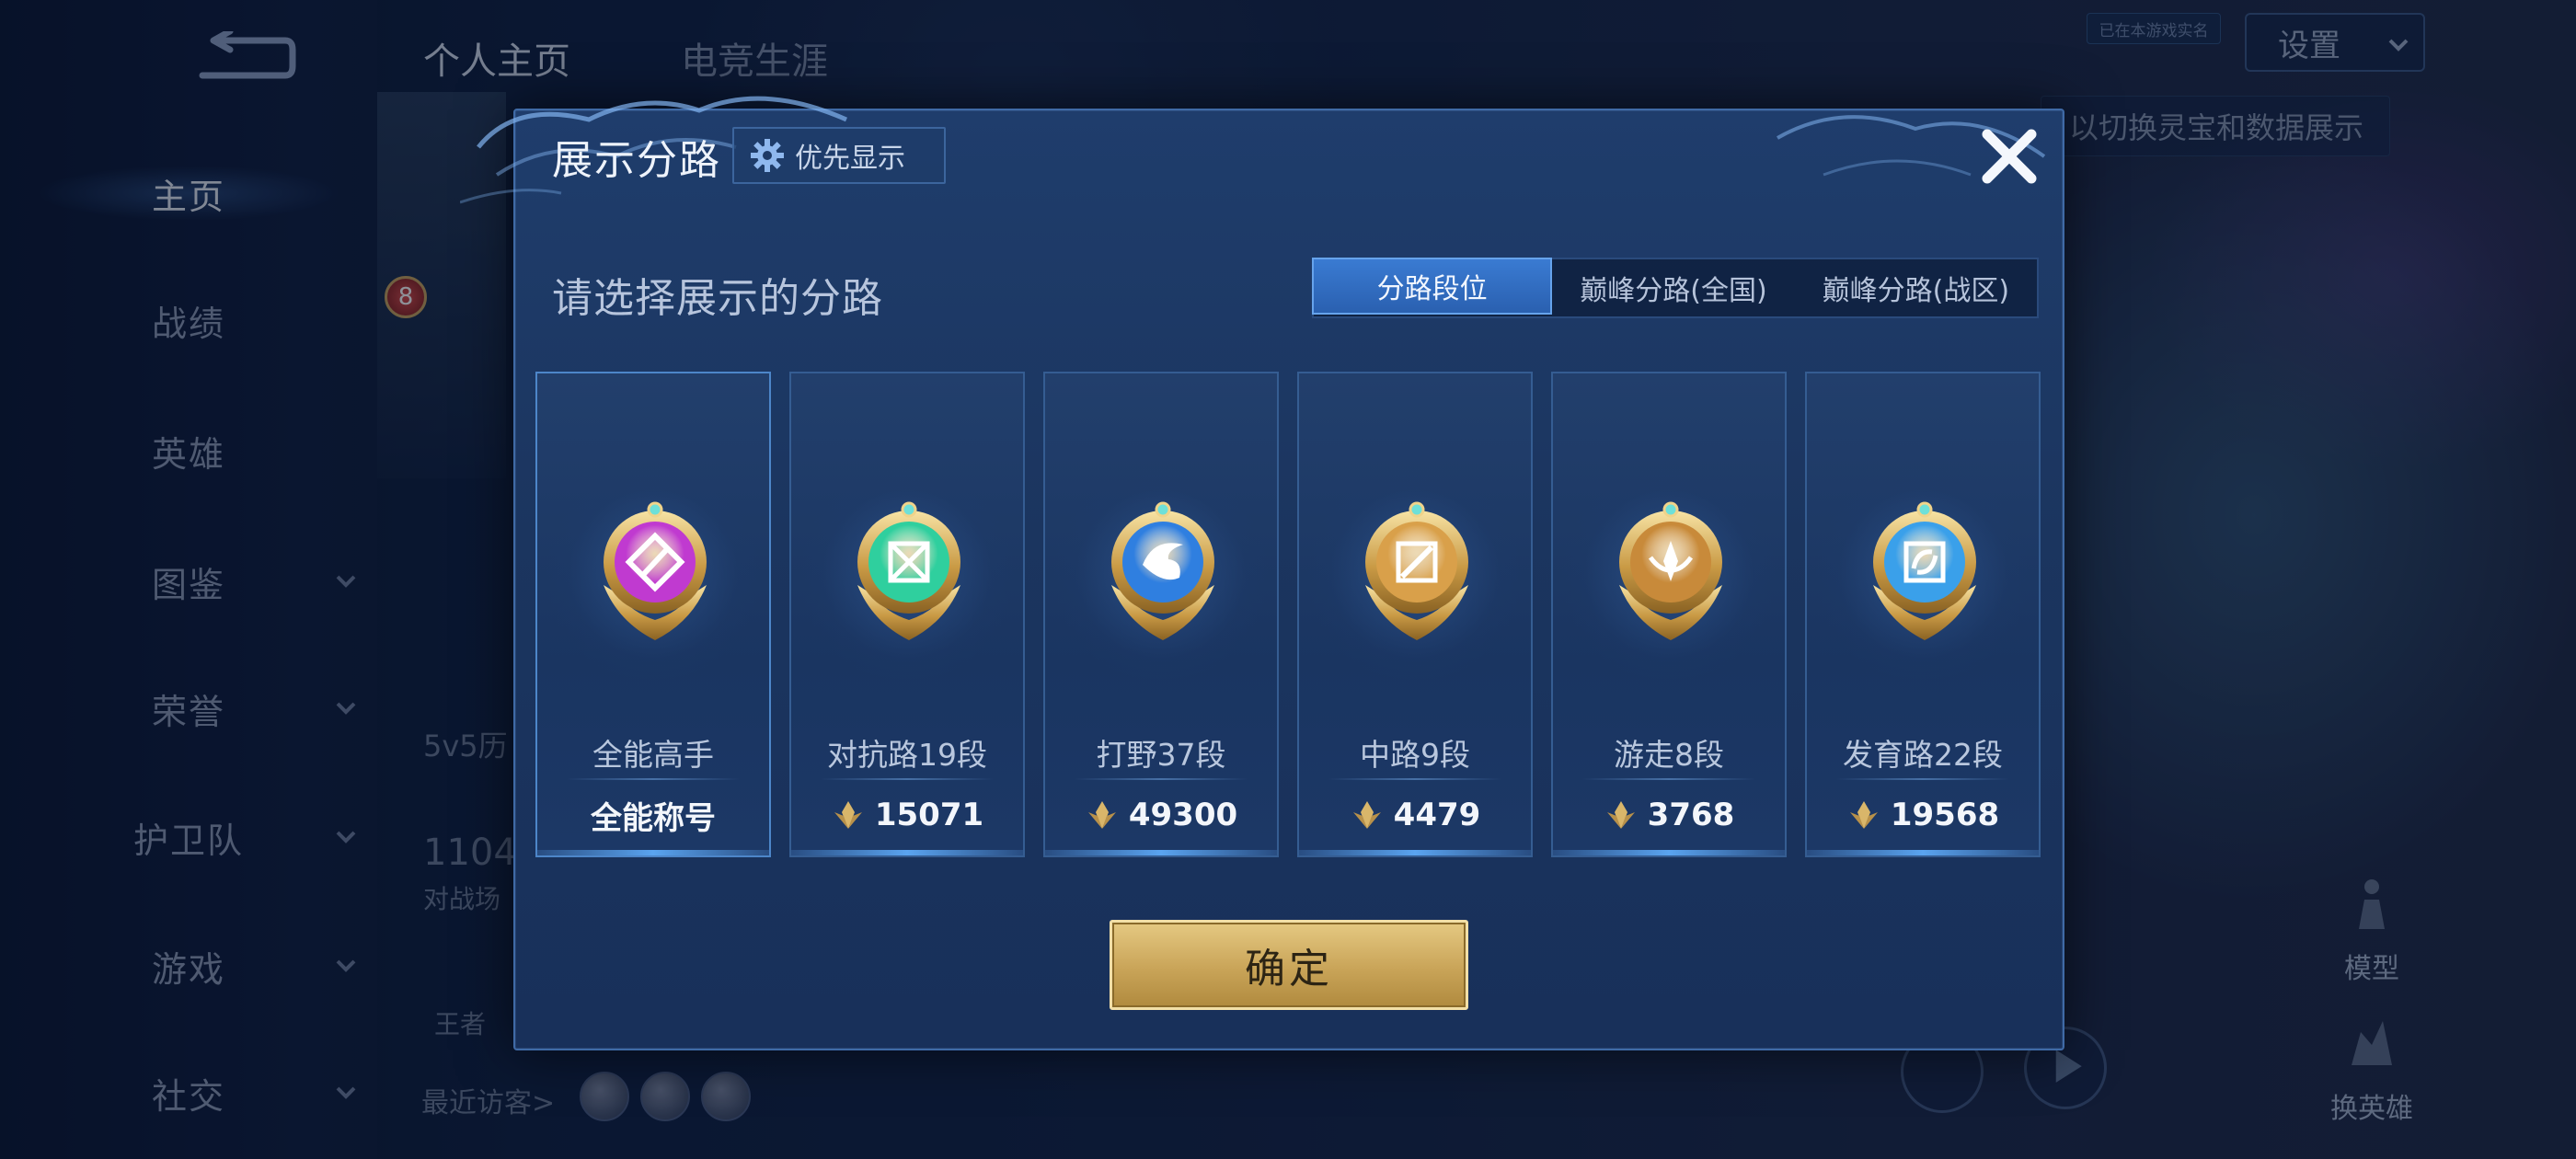  What do you see at coordinates (1670, 571) in the screenshot?
I see `roam-medal-icon` at bounding box center [1670, 571].